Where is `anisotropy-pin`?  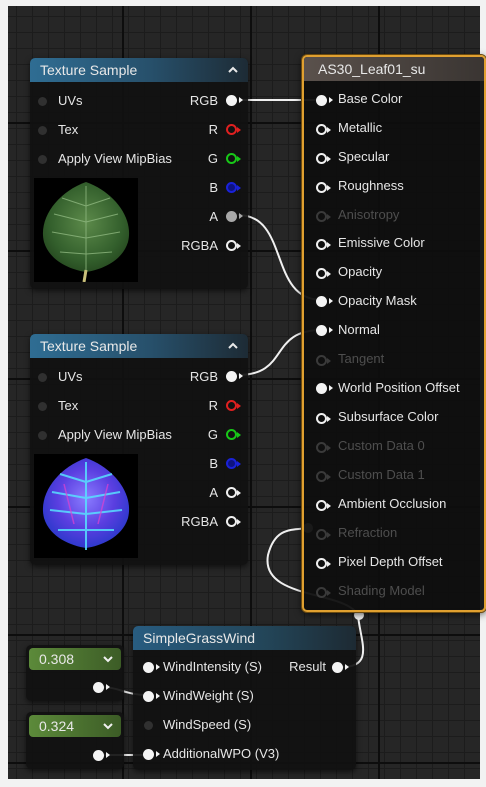 anisotropy-pin is located at coordinates (323, 216).